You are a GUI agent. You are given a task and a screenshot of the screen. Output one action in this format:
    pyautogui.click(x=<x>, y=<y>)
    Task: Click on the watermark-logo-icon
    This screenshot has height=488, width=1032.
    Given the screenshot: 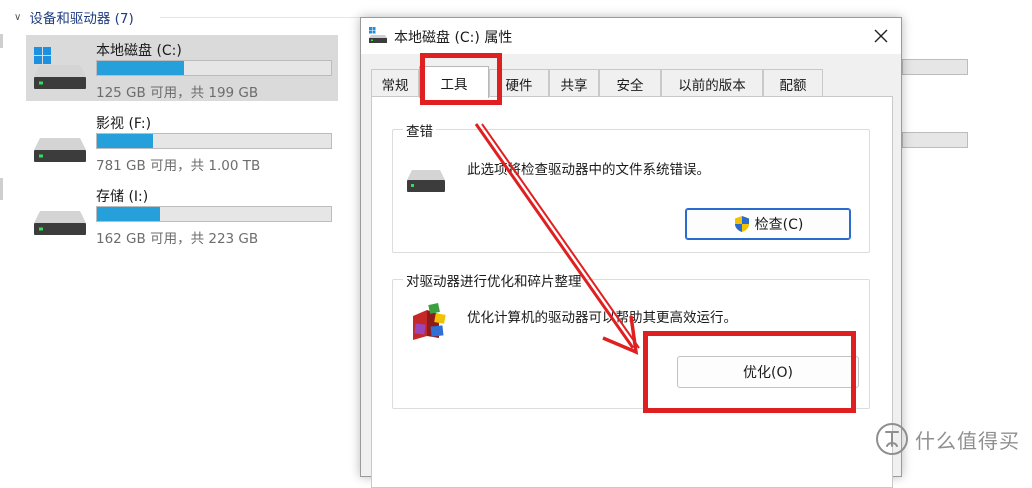 What is the action you would take?
    pyautogui.click(x=892, y=439)
    